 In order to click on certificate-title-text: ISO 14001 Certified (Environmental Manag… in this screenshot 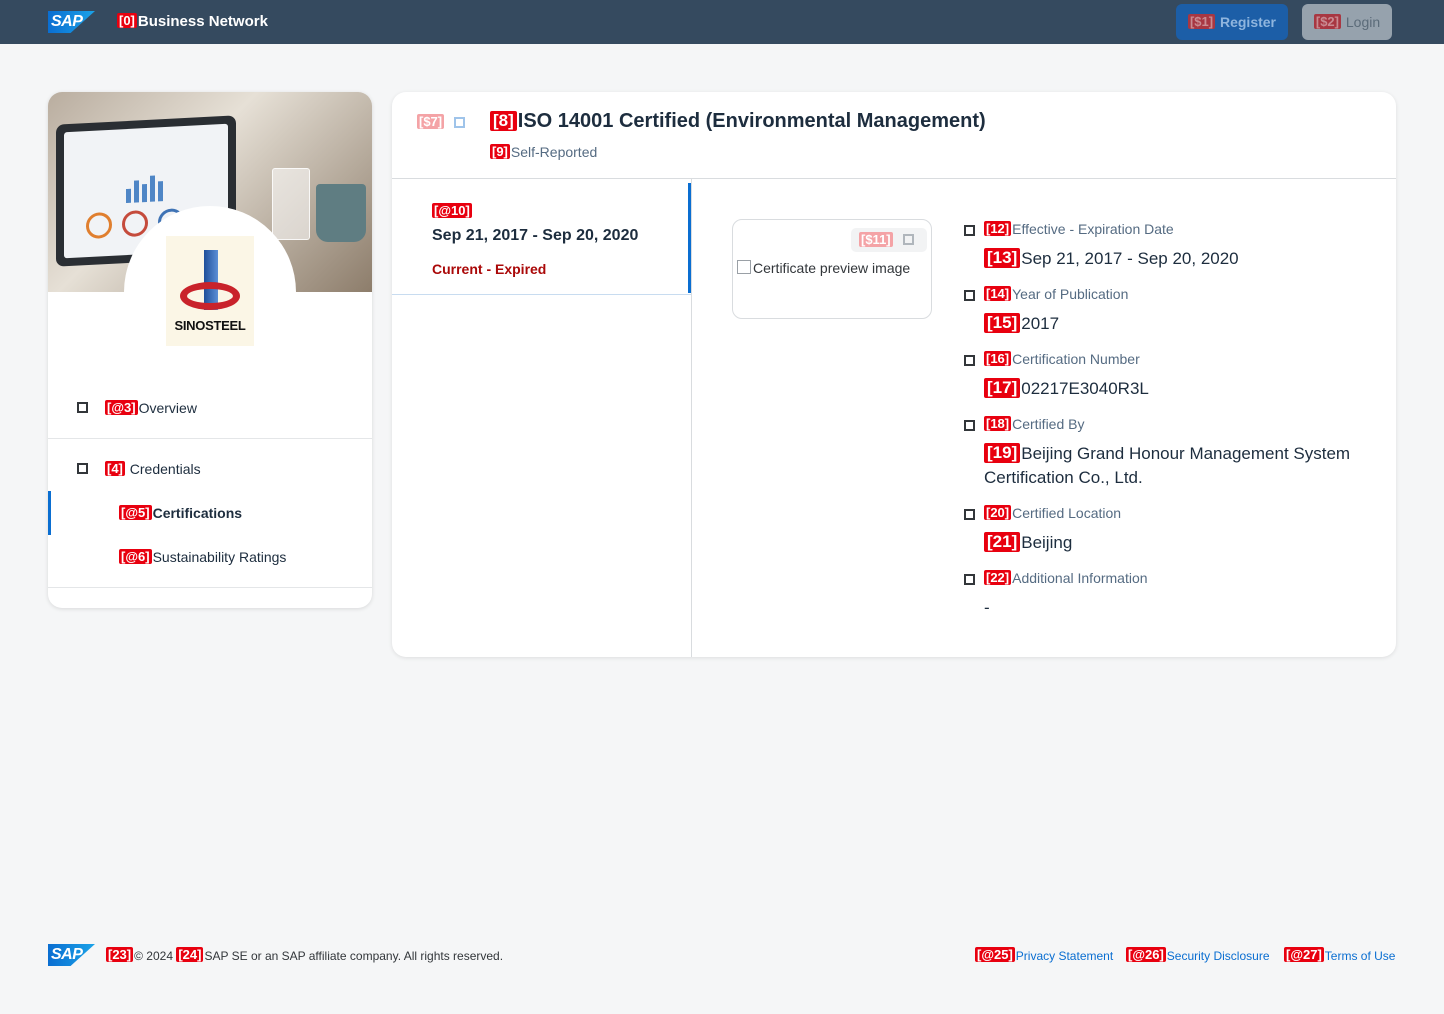, I will do `click(751, 121)`.